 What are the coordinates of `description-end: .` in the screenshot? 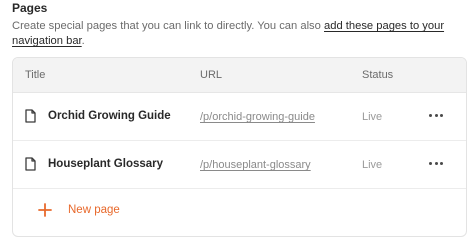 It's located at (83, 41).